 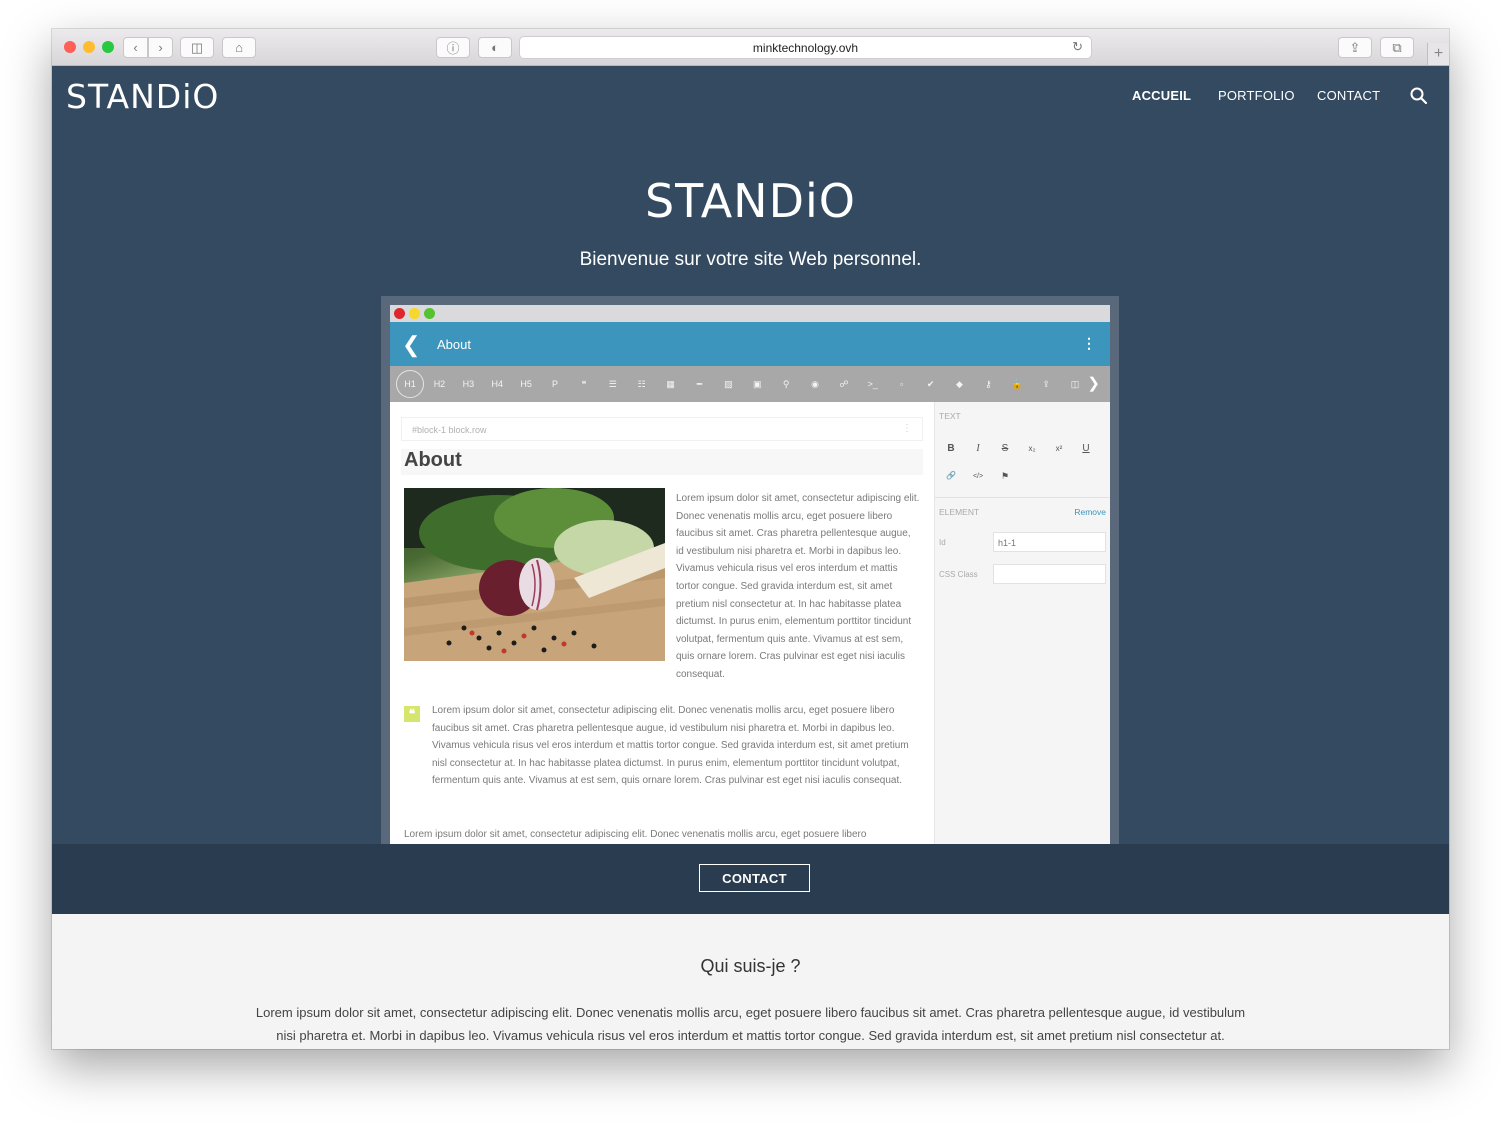 What do you see at coordinates (108, 47) in the screenshot?
I see `maximize-window-button` at bounding box center [108, 47].